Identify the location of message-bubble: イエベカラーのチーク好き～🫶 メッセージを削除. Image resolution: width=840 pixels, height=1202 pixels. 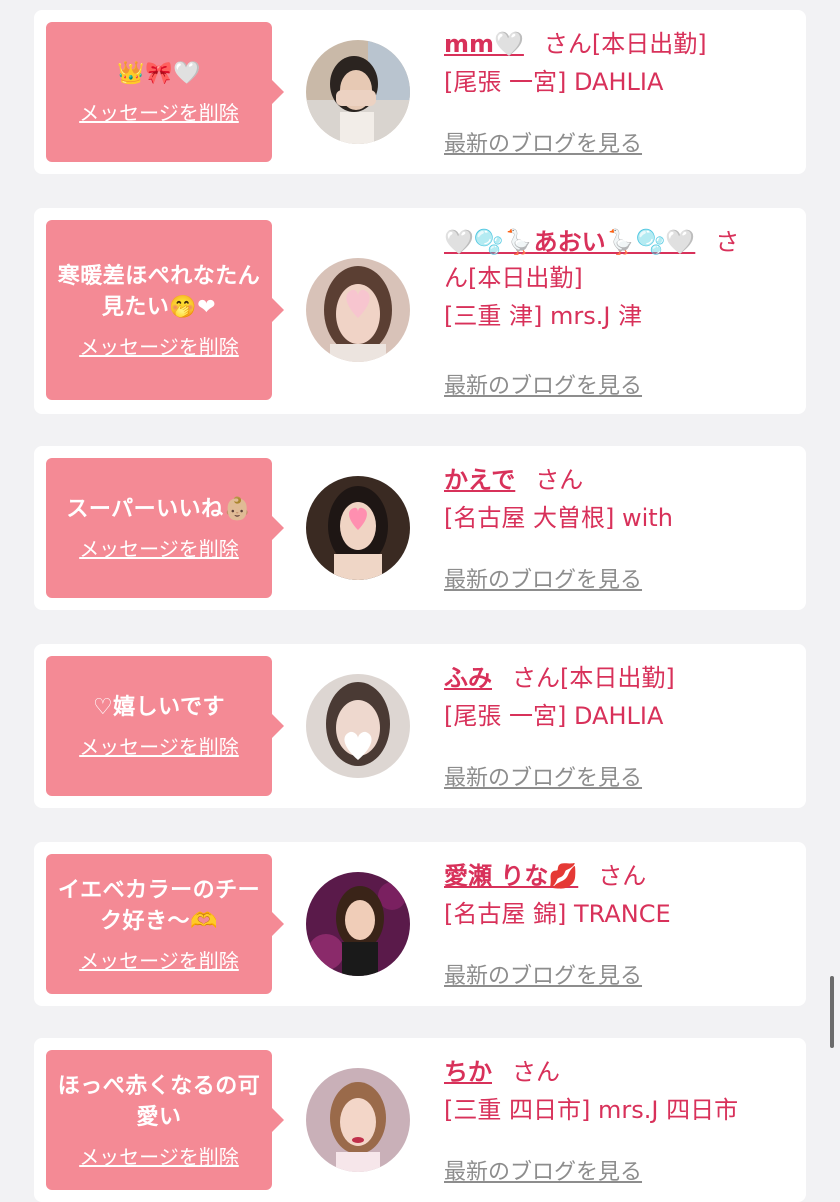
(165, 924).